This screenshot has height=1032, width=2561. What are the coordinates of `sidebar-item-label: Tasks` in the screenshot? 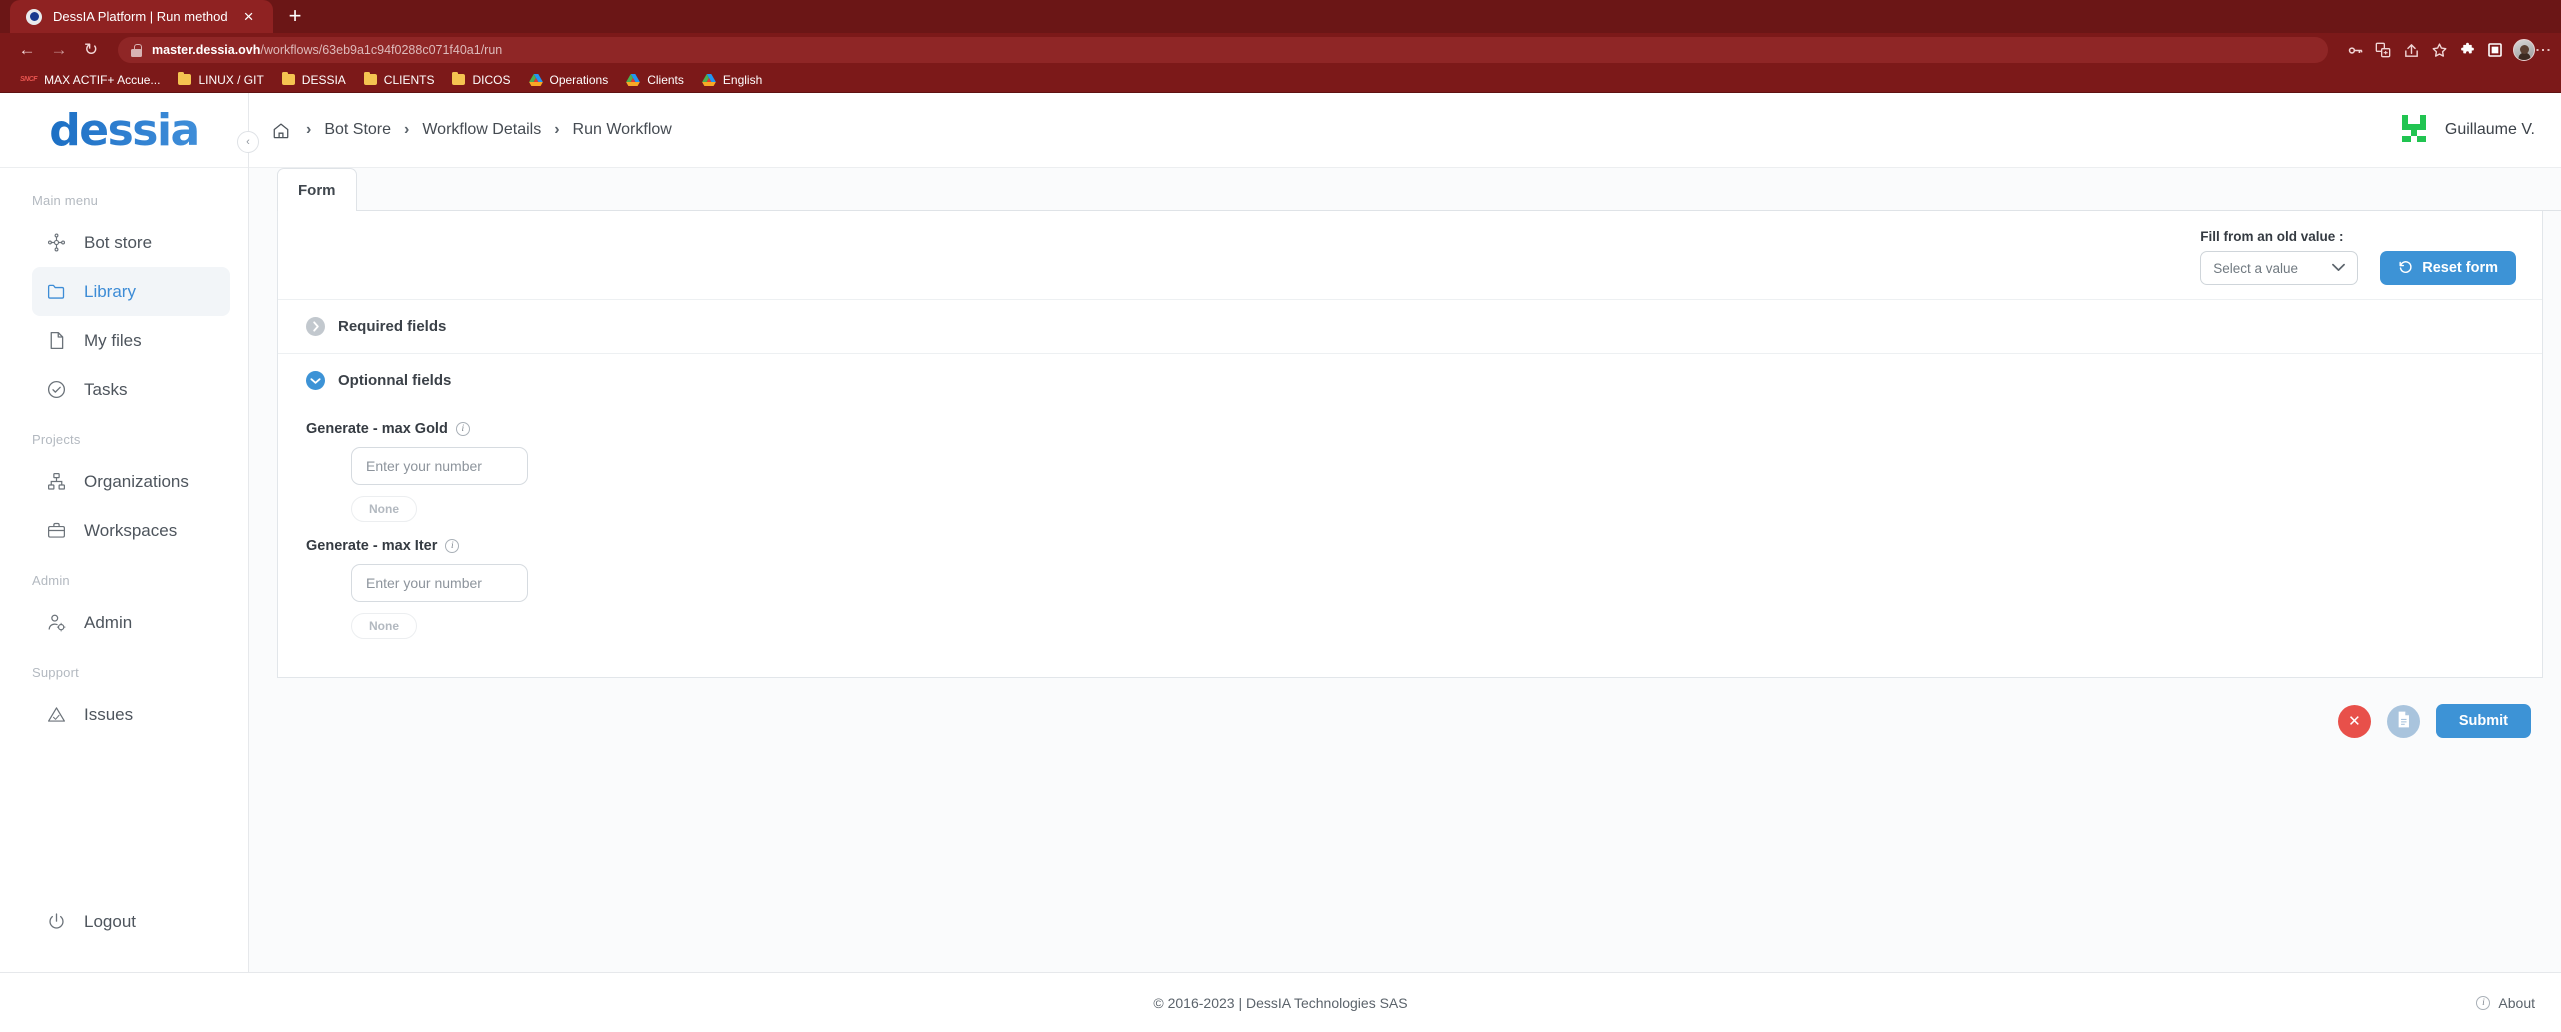 It's located at (106, 389).